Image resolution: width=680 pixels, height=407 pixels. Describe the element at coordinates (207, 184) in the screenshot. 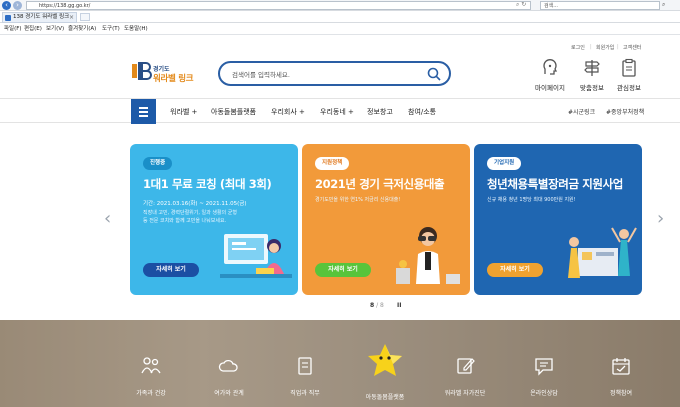

I see `card-title: 1대1 무료 코칭 (최대 3회)` at that location.